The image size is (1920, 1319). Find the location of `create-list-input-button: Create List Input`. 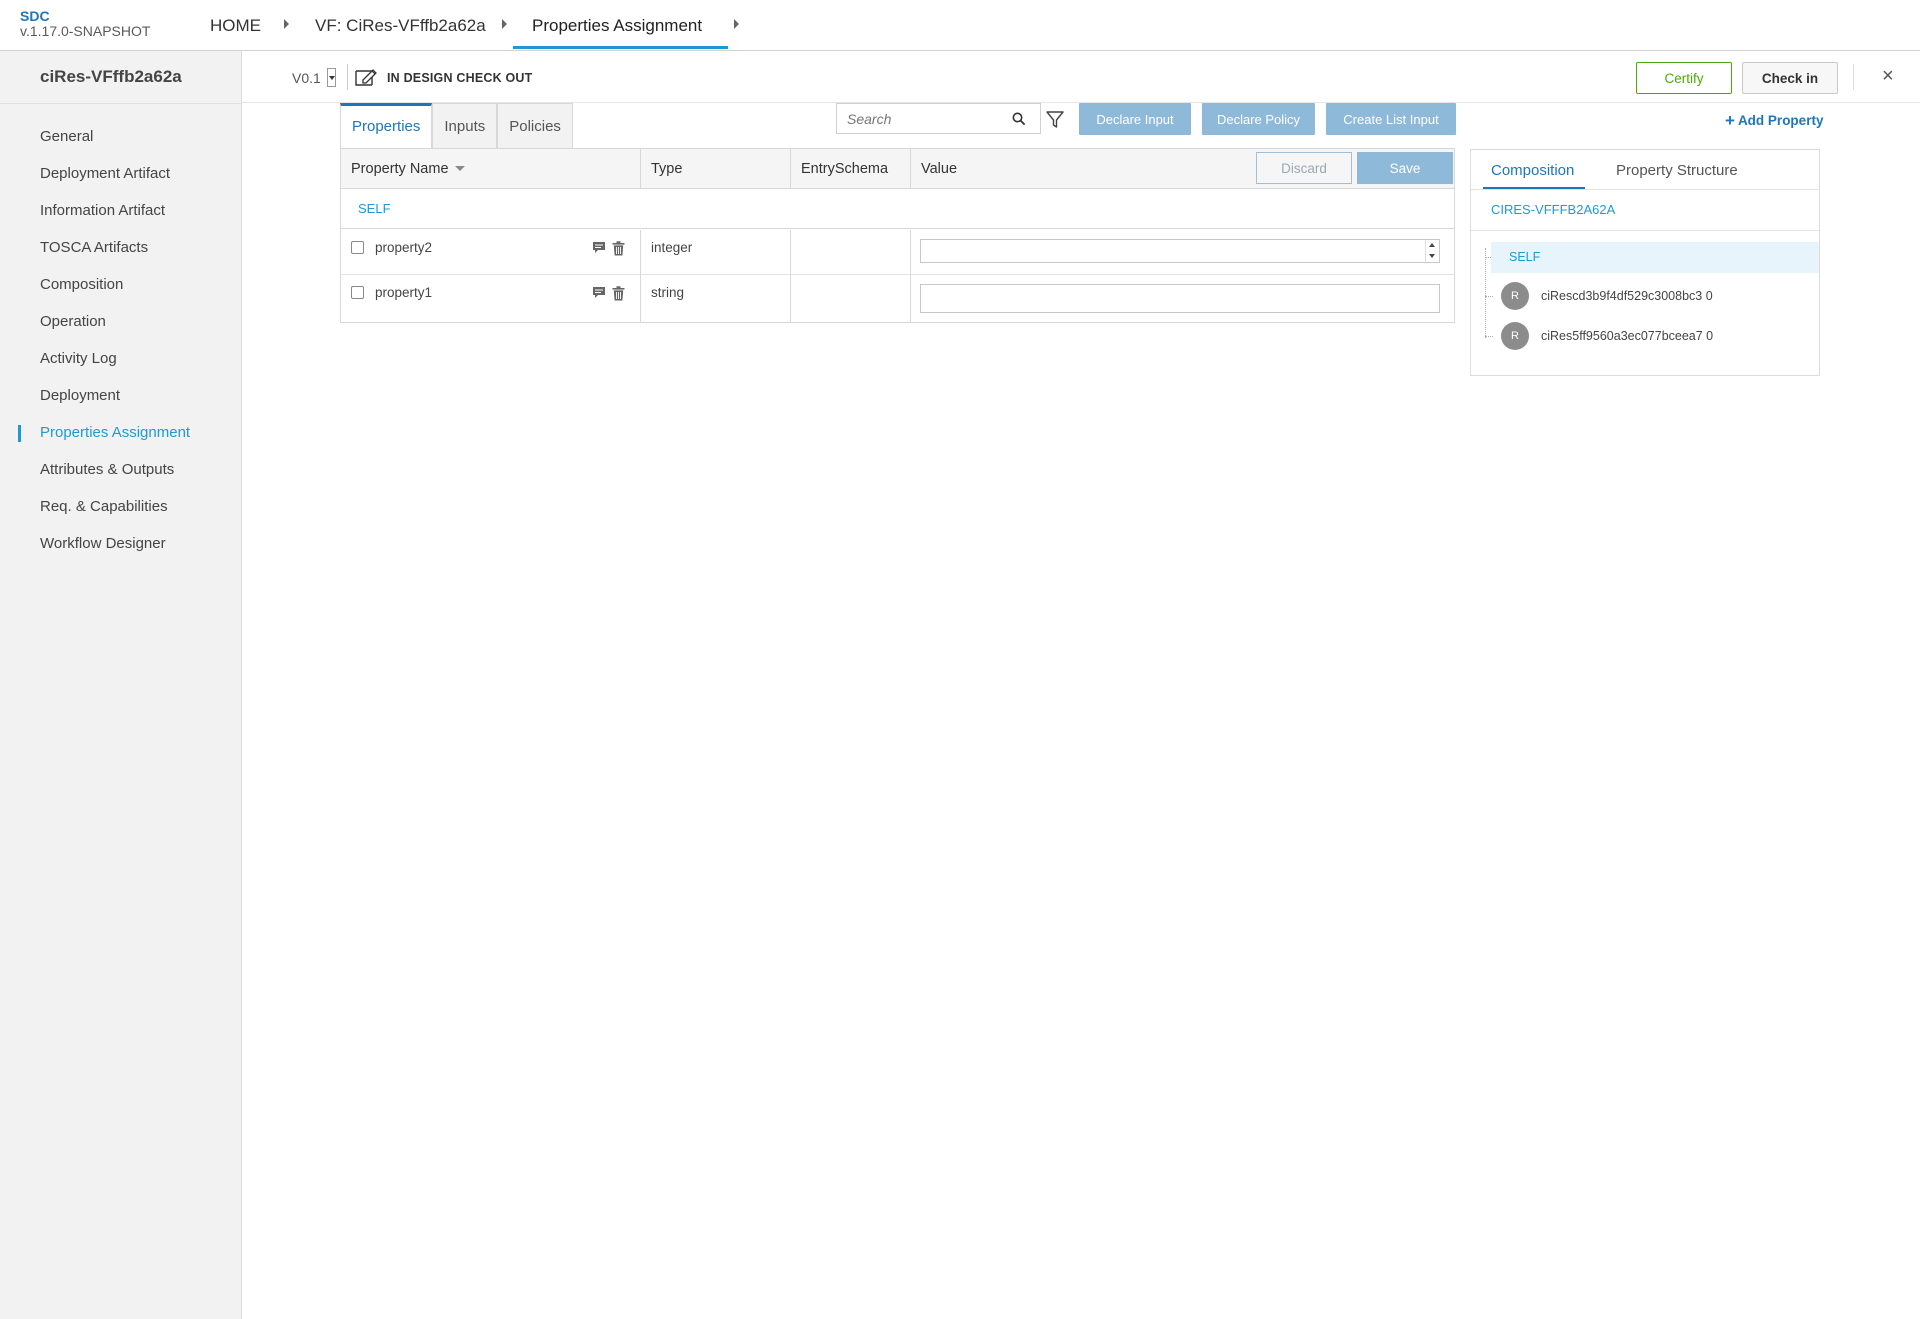

create-list-input-button: Create List Input is located at coordinates (1391, 119).